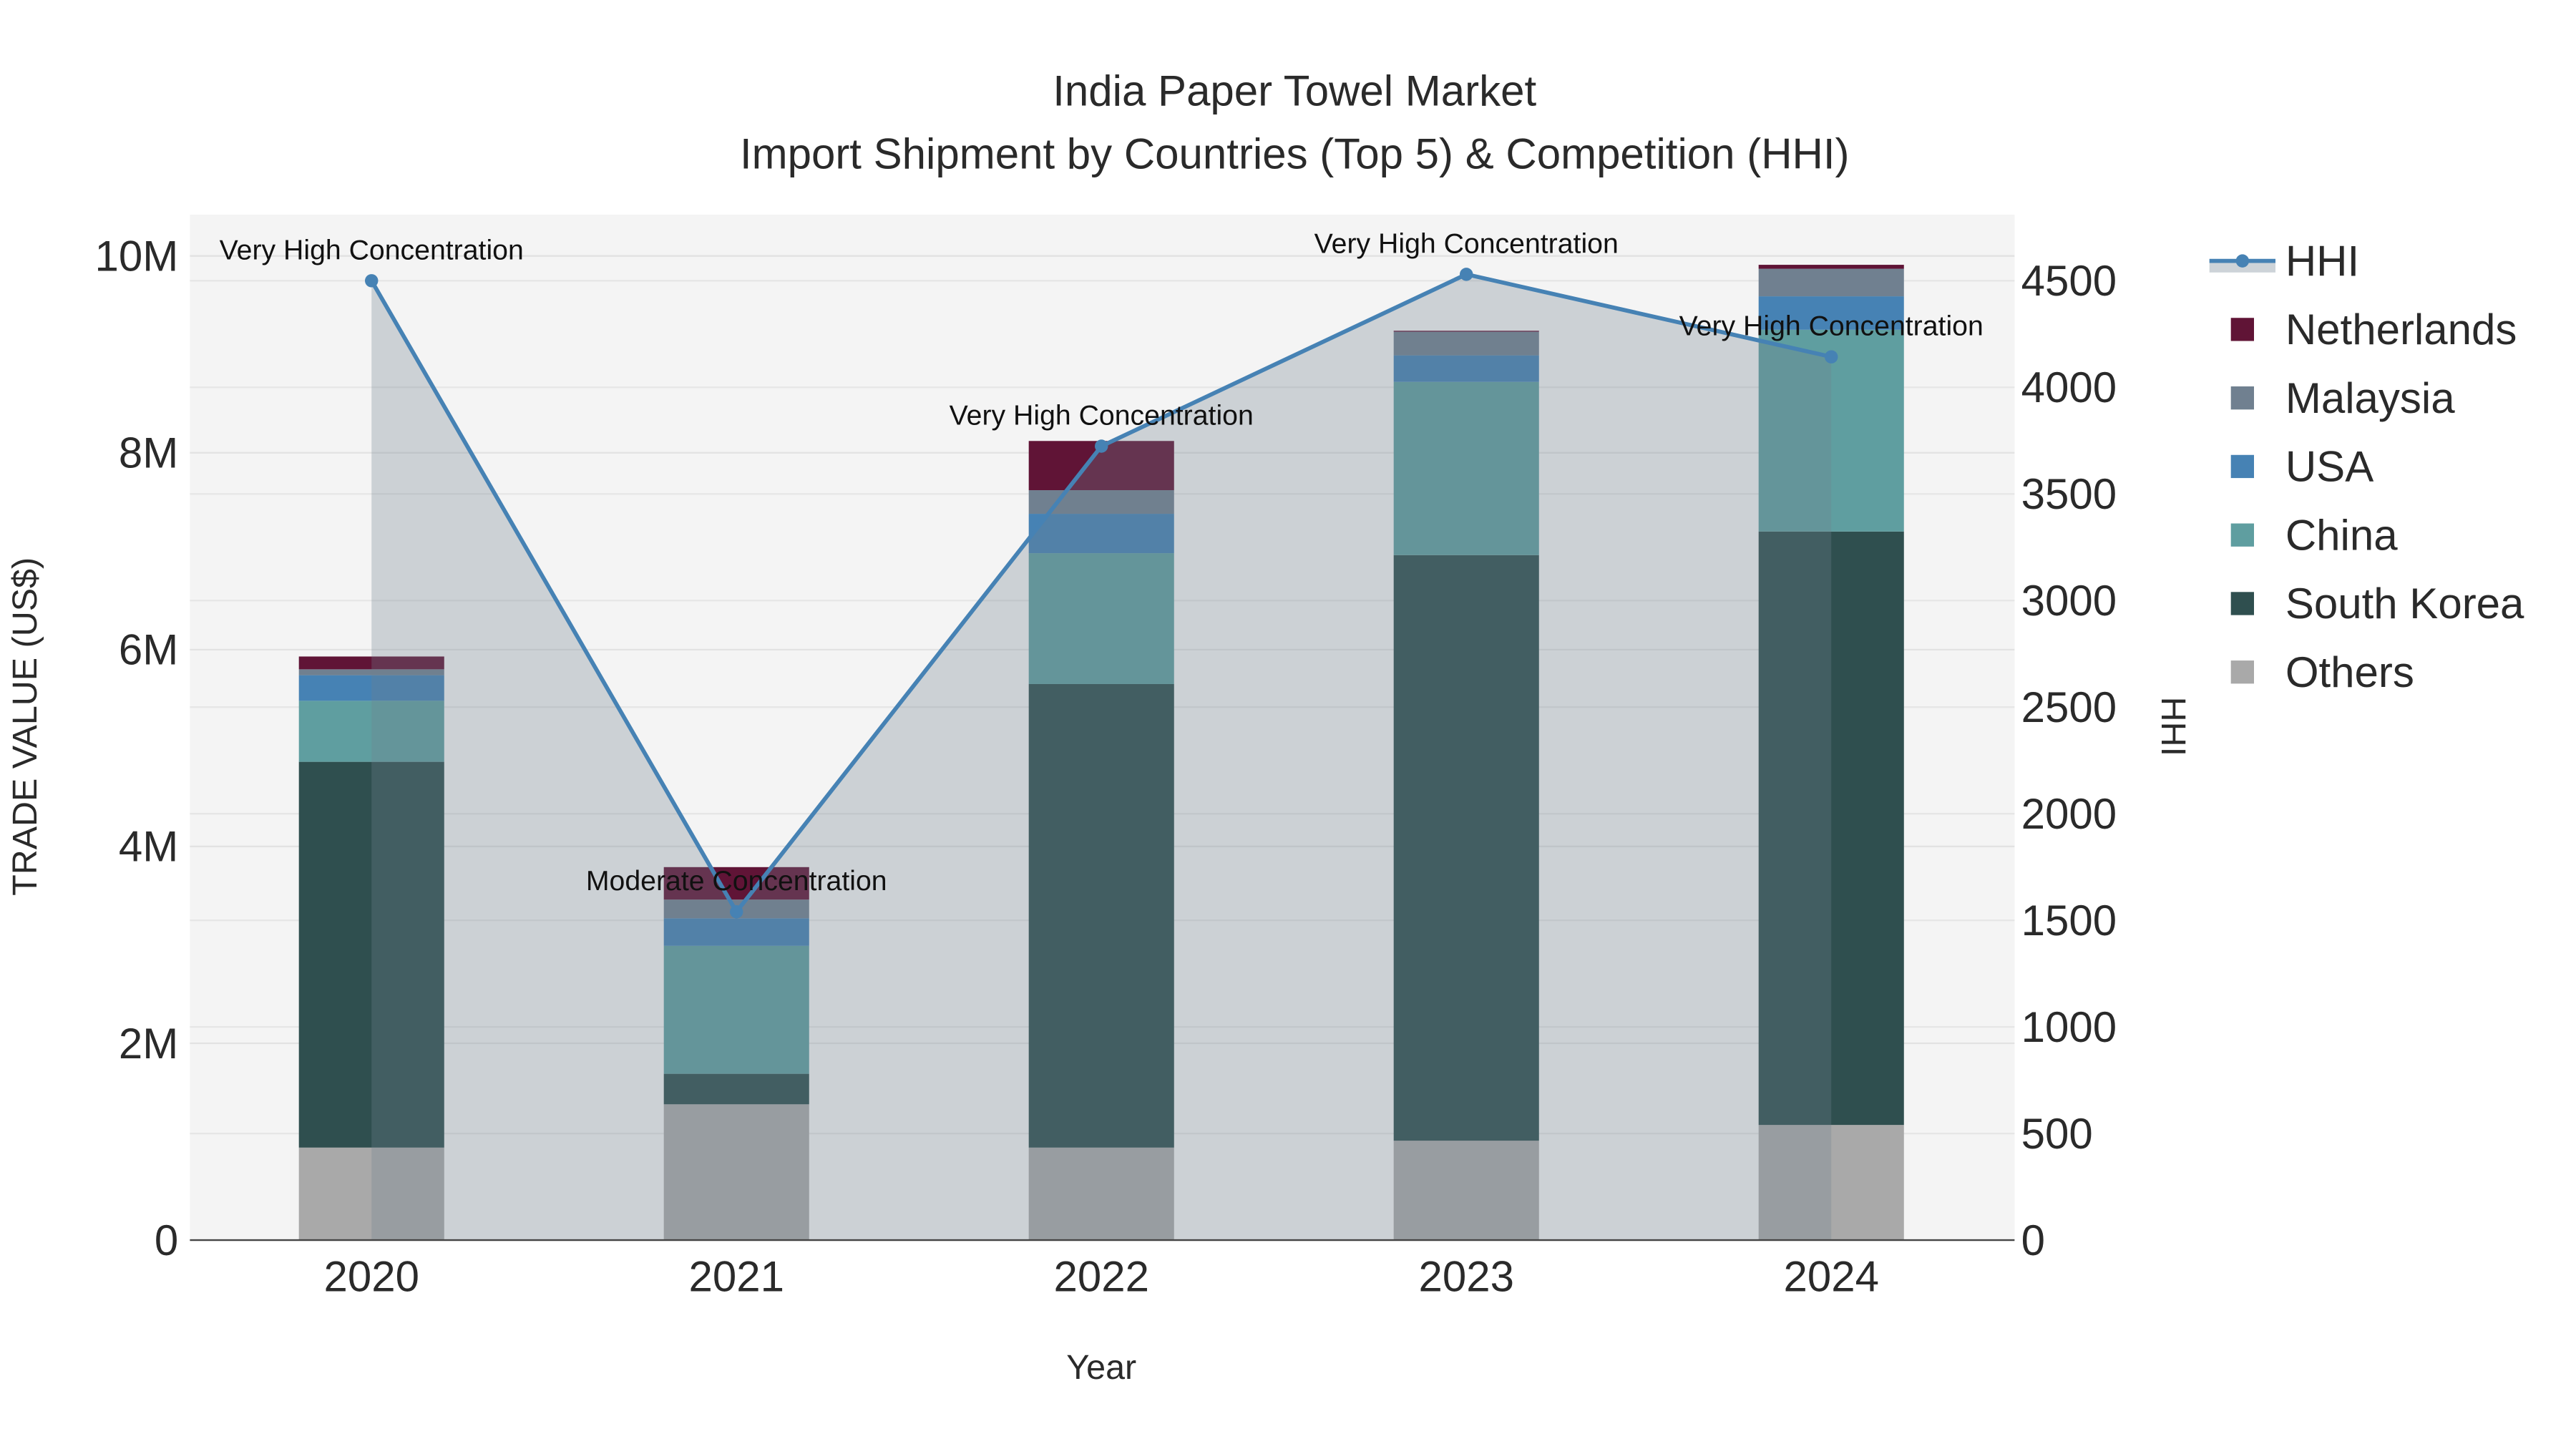  What do you see at coordinates (1465, 1277) in the screenshot?
I see `x-tick-label: 2023` at bounding box center [1465, 1277].